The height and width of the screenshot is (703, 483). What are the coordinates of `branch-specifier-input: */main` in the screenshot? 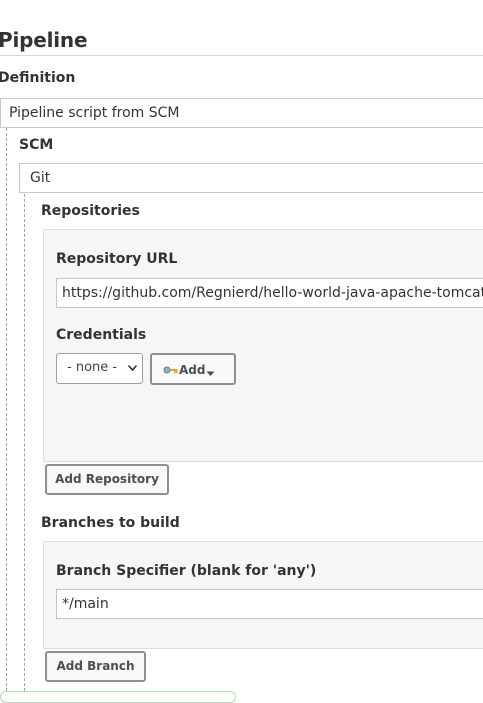 It's located at (269, 604).